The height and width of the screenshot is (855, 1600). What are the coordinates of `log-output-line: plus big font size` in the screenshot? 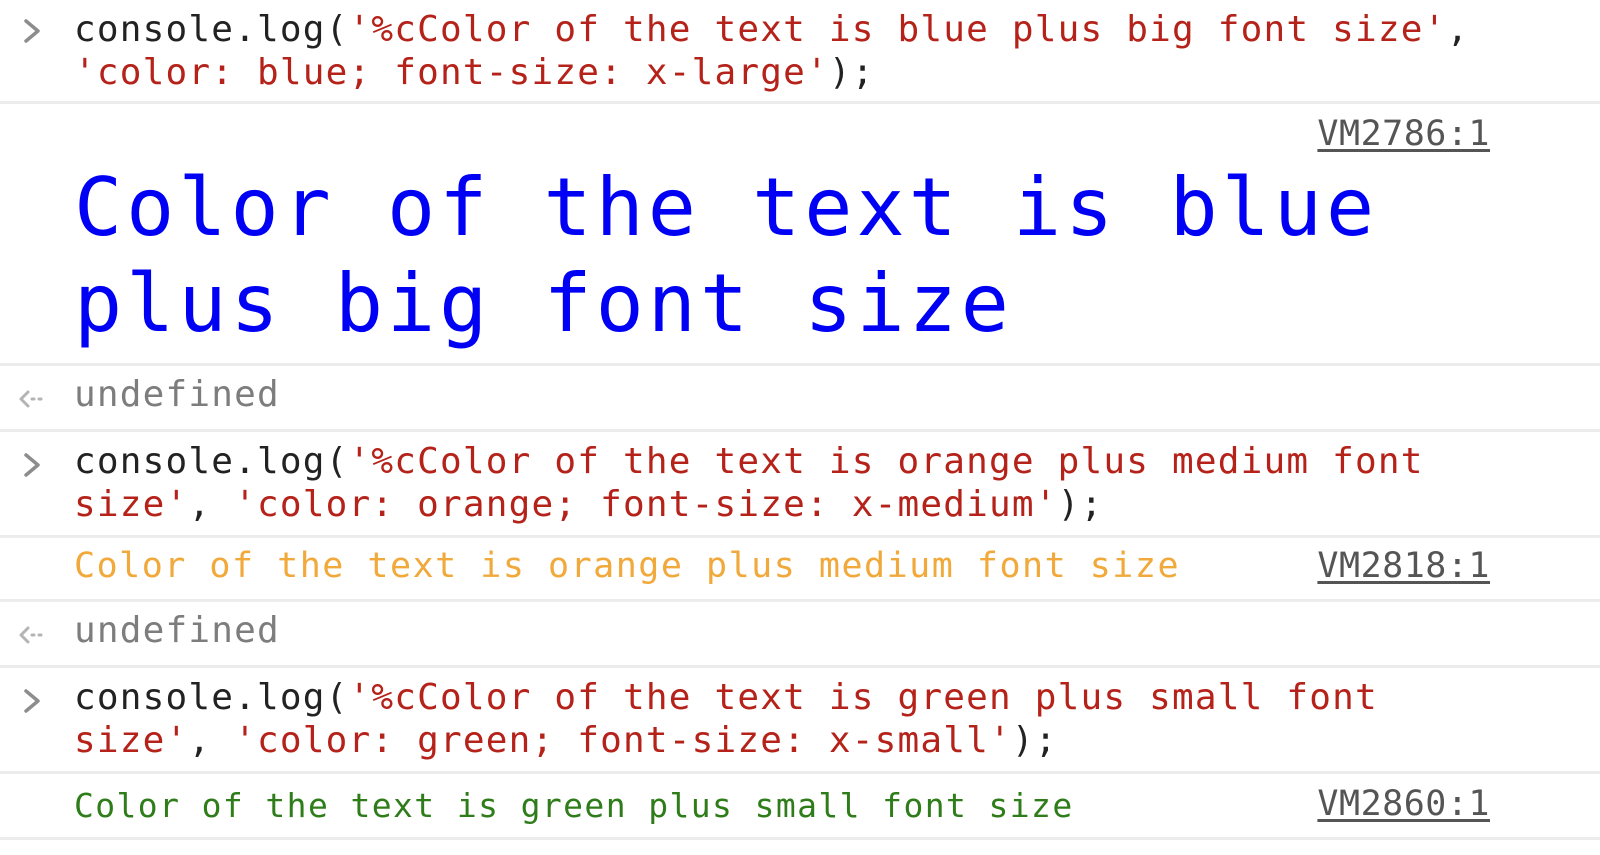 It's located at (543, 303).